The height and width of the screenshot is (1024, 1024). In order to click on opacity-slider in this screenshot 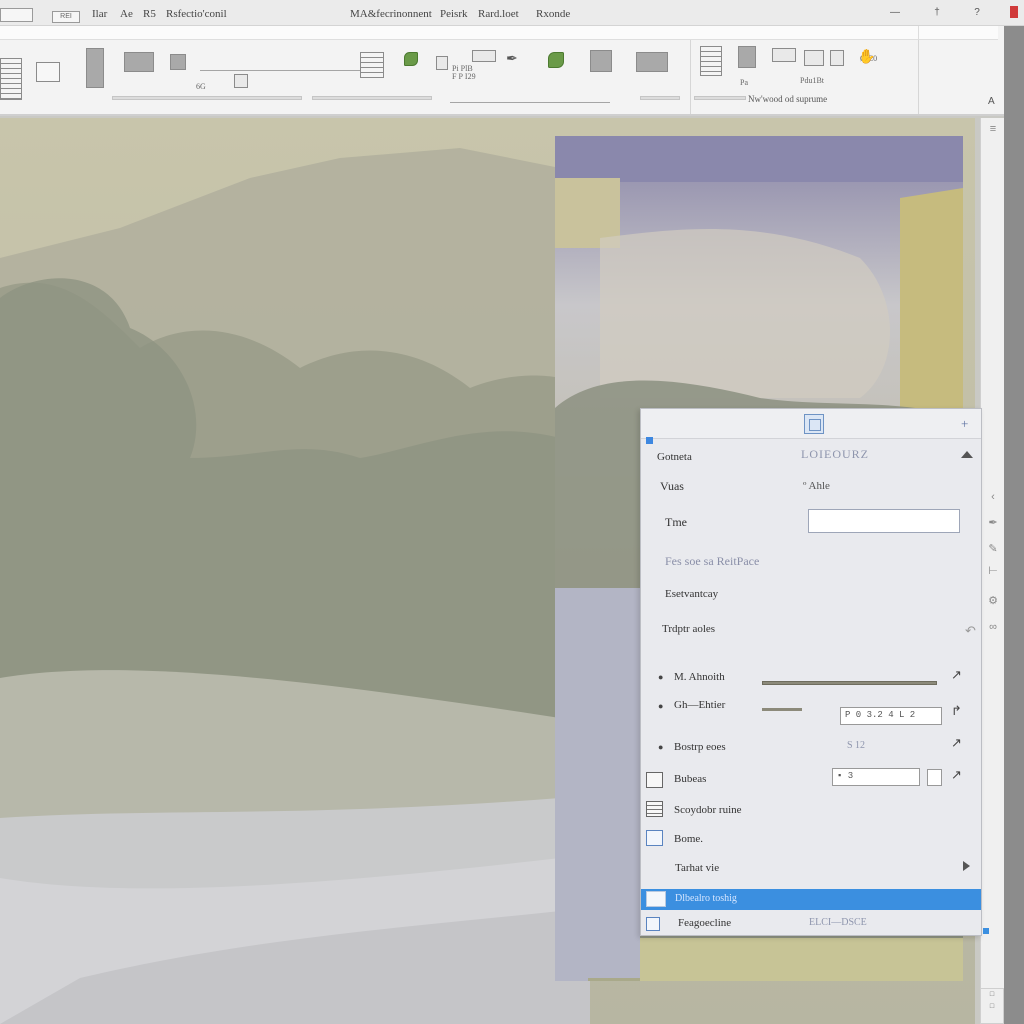, I will do `click(849, 683)`.